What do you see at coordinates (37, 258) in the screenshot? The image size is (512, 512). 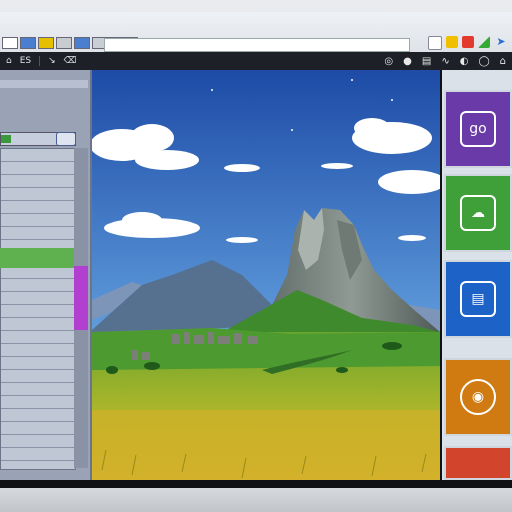 I see `selected-row` at bounding box center [37, 258].